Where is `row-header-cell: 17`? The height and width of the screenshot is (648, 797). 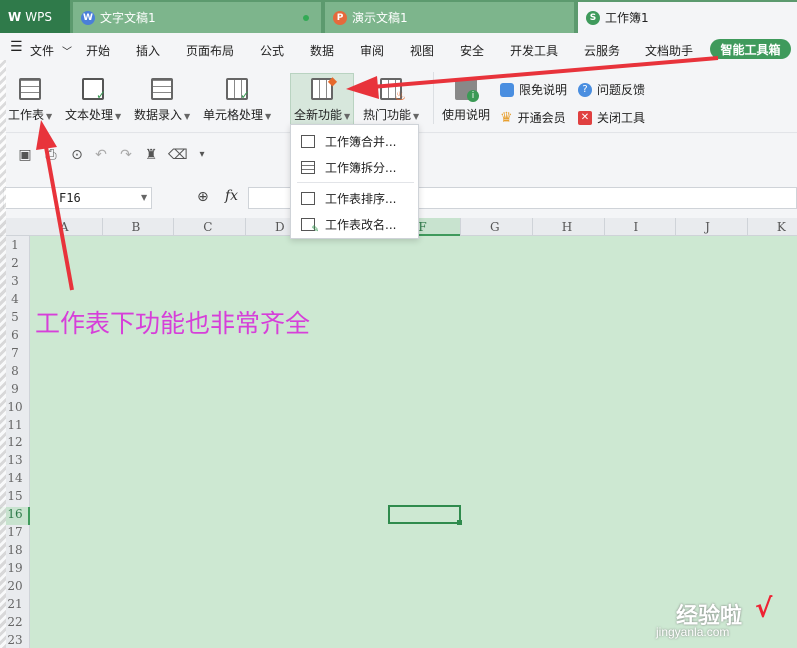
row-header-cell: 17 is located at coordinates (15, 532).